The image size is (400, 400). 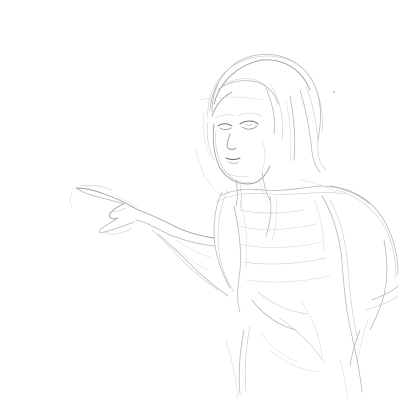 What do you see at coordinates (241, 148) in the screenshot?
I see `face-sketch` at bounding box center [241, 148].